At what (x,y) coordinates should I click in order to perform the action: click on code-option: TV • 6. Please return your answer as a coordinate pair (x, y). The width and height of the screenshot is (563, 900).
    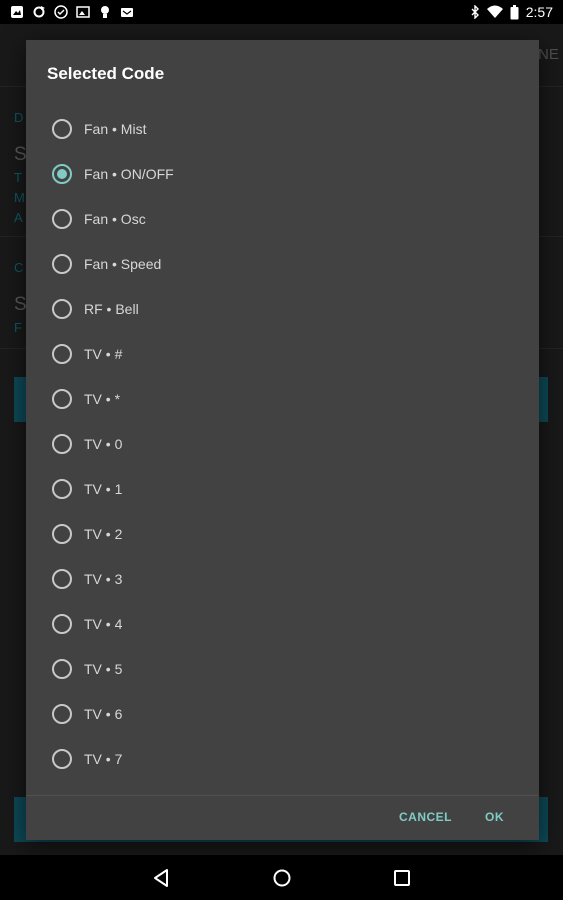
    Looking at the image, I should click on (282, 713).